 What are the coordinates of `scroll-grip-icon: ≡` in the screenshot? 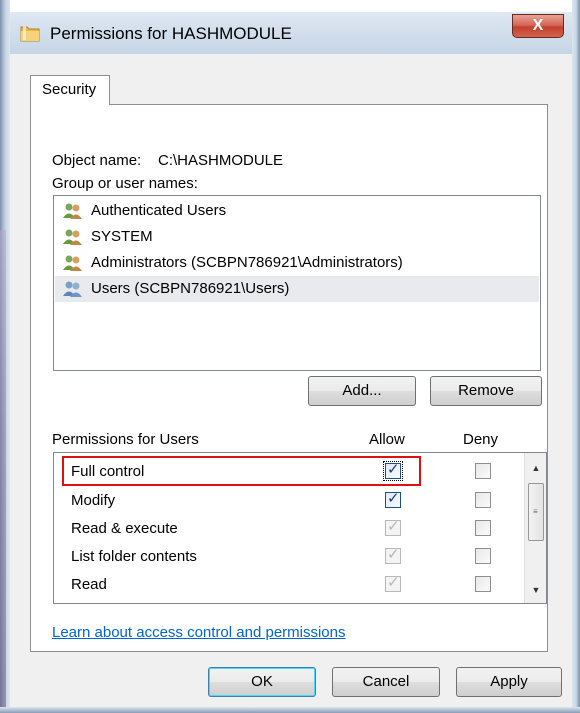 It's located at (535, 511).